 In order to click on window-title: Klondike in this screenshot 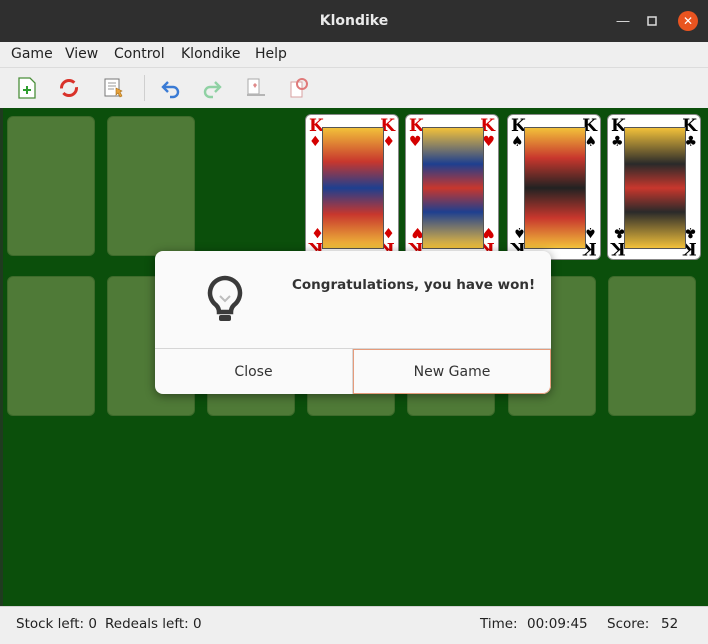, I will do `click(354, 21)`.